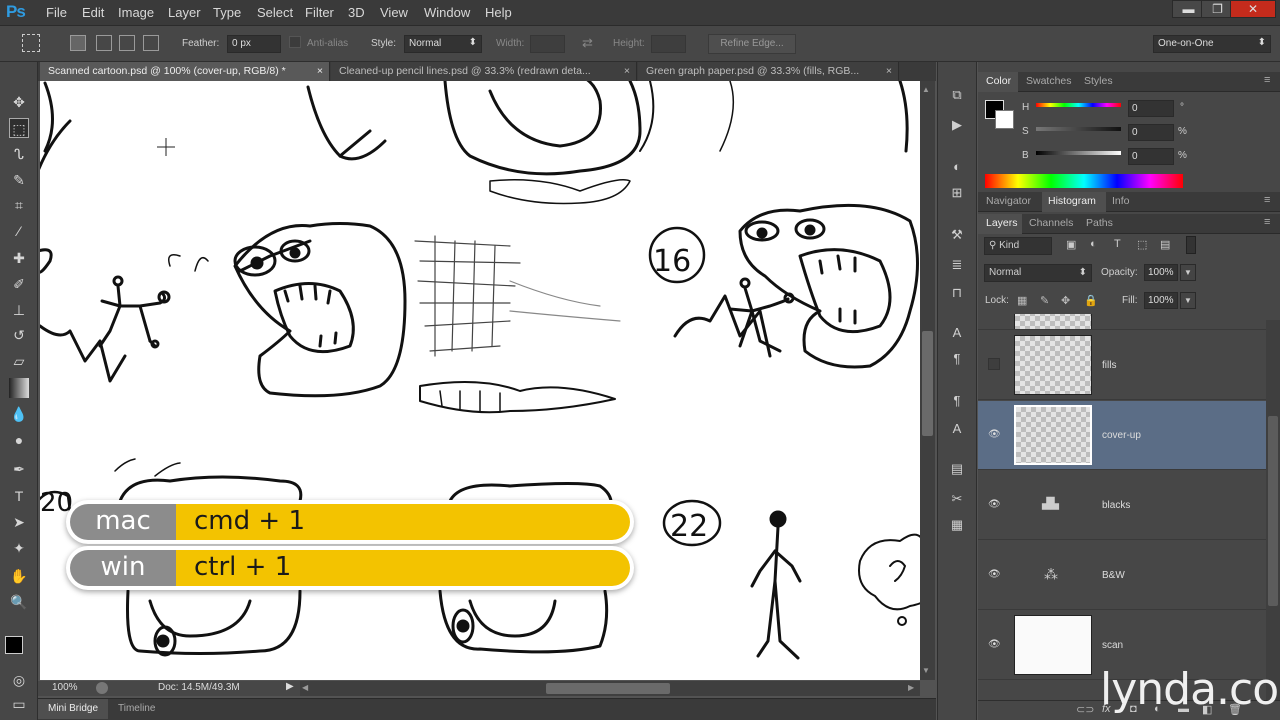  Describe the element at coordinates (668, 44) in the screenshot. I see `height-input` at that location.